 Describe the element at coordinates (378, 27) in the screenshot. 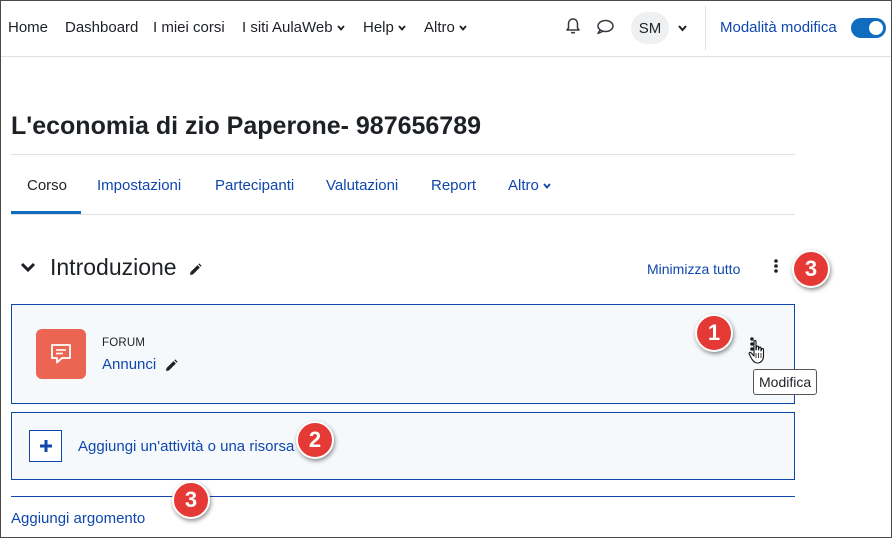

I see `nav-help-label: Help` at that location.